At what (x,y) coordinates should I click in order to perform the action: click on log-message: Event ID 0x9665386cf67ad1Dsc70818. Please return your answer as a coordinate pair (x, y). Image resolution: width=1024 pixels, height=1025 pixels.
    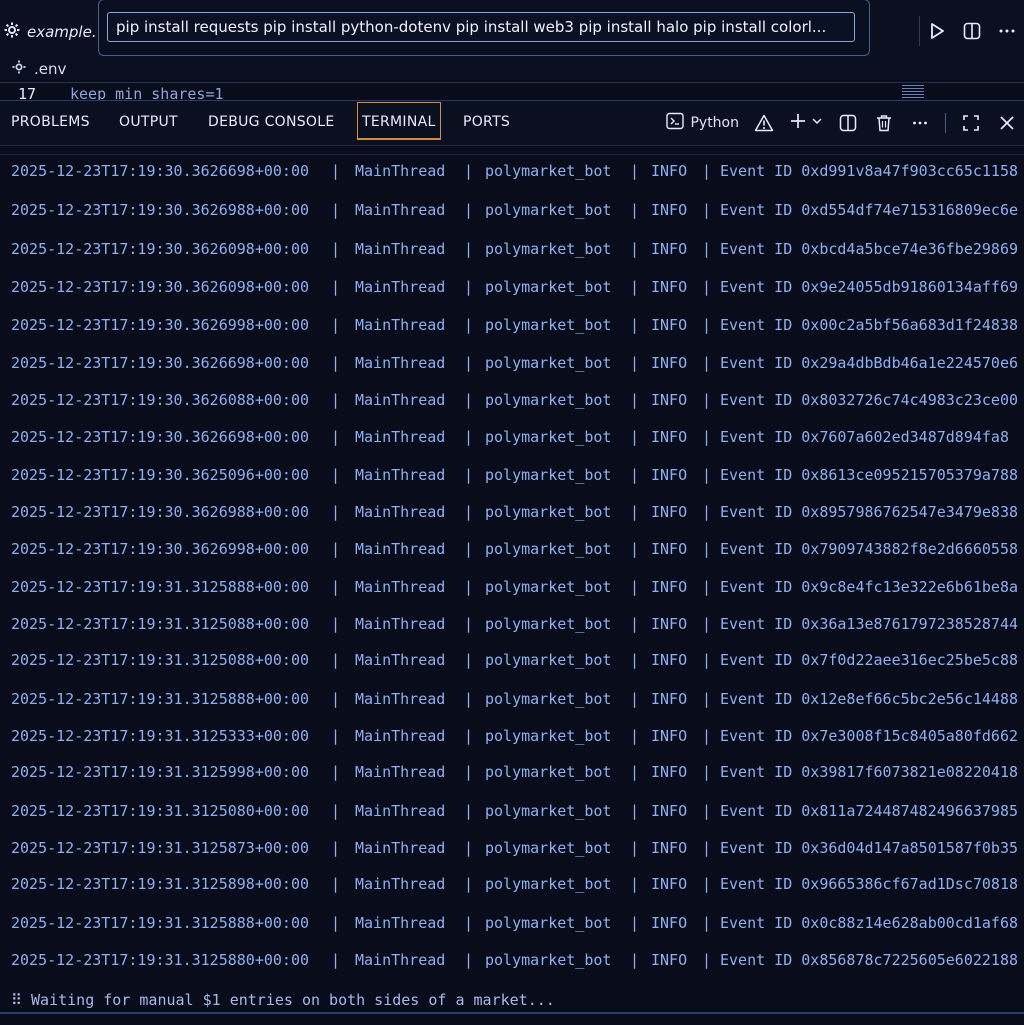
    Looking at the image, I should click on (869, 884).